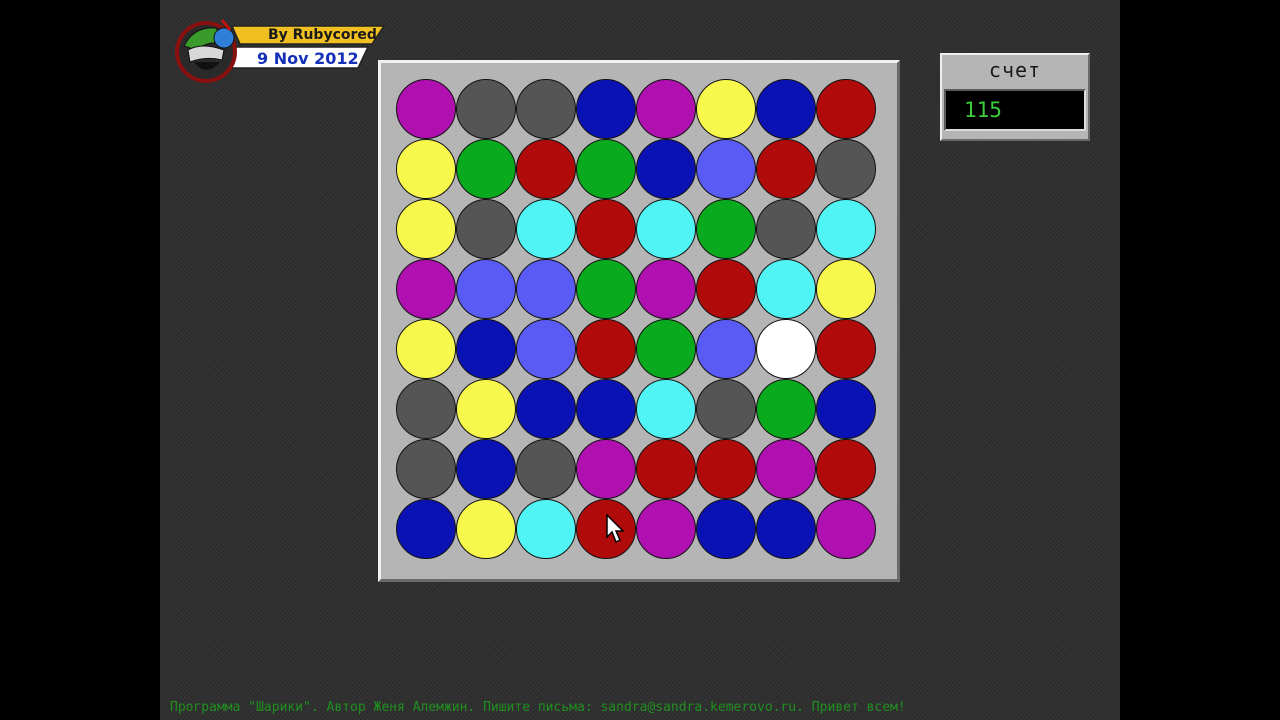 The image size is (1280, 720). Describe the element at coordinates (322, 35) in the screenshot. I see `logo-author-text: By Rubycored` at that location.